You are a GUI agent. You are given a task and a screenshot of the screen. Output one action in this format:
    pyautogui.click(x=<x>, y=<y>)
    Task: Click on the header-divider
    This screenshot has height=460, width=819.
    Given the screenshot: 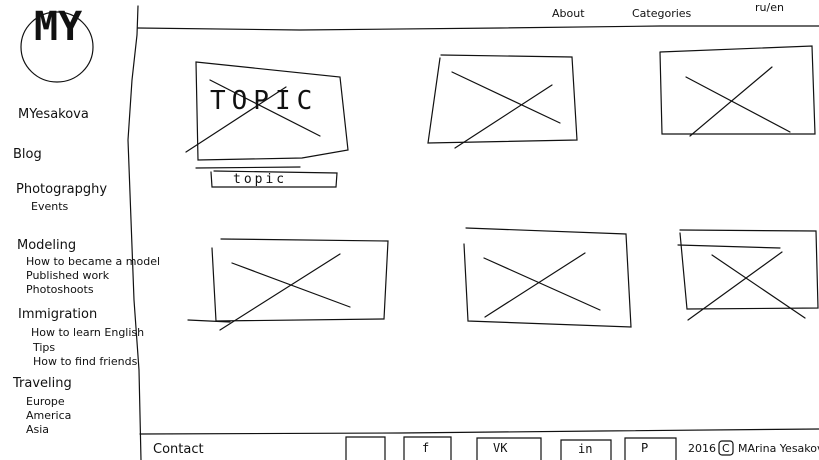 What is the action you would take?
    pyautogui.click(x=478, y=28)
    